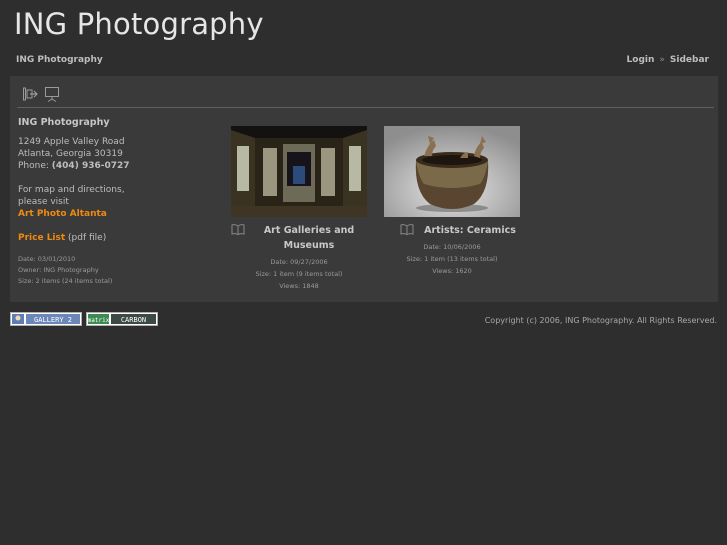 This screenshot has width=727, height=545. What do you see at coordinates (47, 259) in the screenshot?
I see `gallery-date: Date: 03/01/2010` at bounding box center [47, 259].